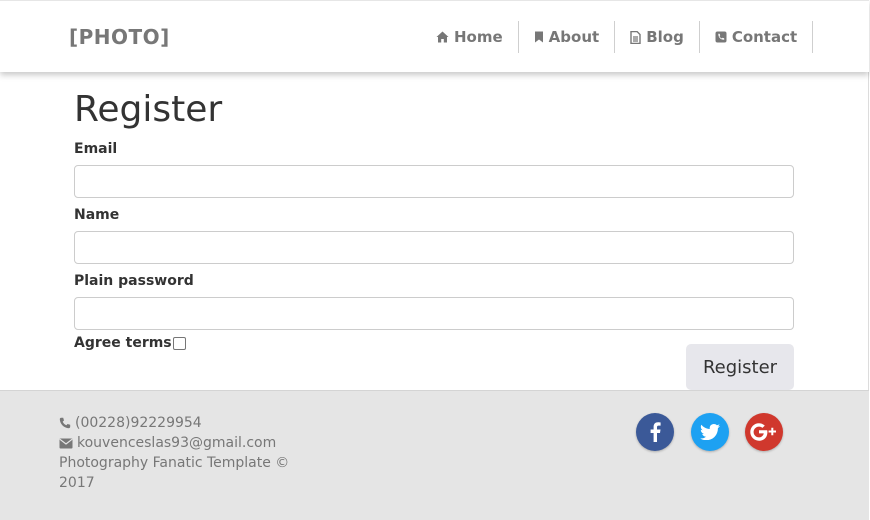  What do you see at coordinates (134, 281) in the screenshot?
I see `password-label: Plain password` at bounding box center [134, 281].